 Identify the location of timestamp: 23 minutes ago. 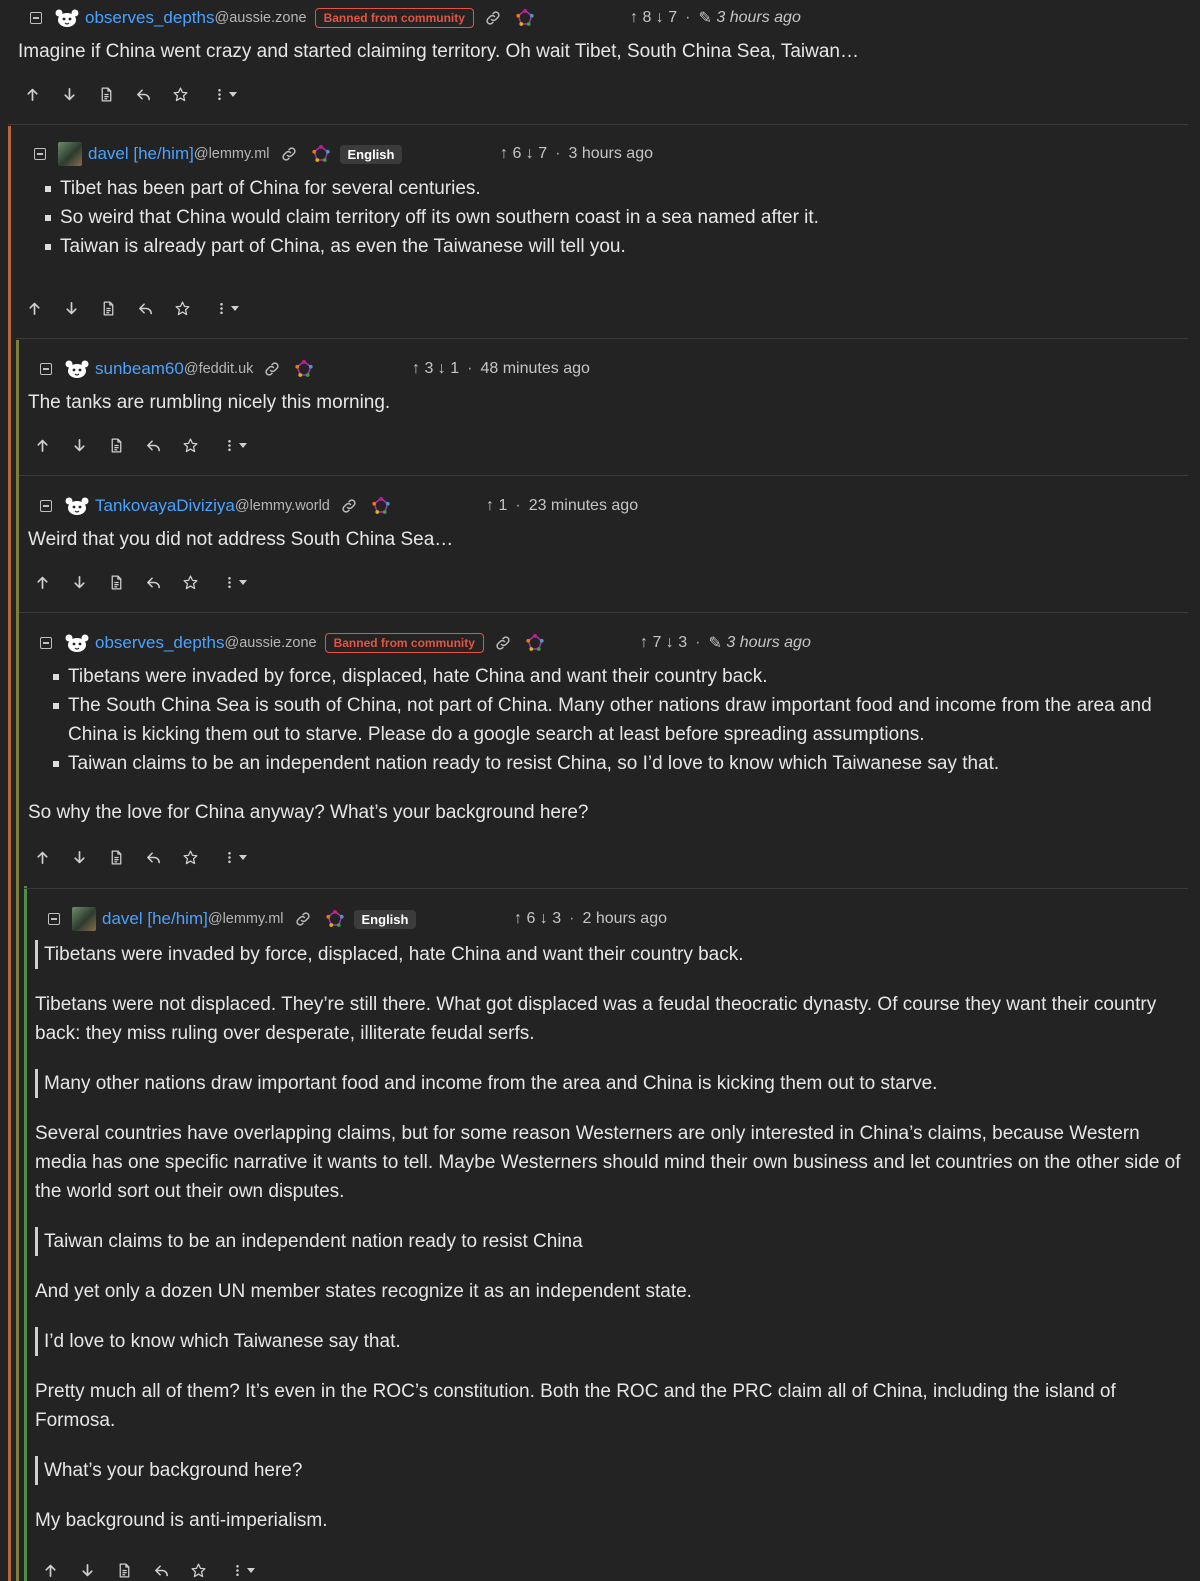
(583, 506).